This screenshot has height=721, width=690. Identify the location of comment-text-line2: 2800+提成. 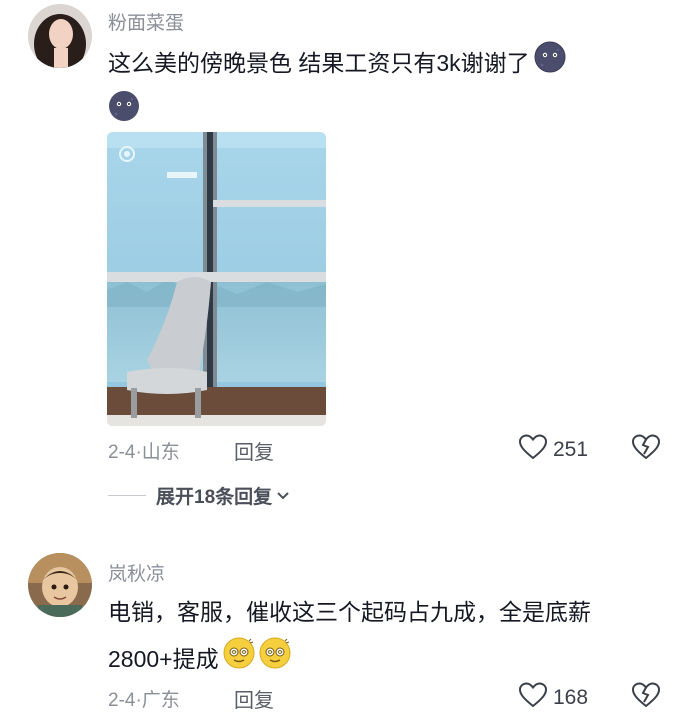
(163, 659).